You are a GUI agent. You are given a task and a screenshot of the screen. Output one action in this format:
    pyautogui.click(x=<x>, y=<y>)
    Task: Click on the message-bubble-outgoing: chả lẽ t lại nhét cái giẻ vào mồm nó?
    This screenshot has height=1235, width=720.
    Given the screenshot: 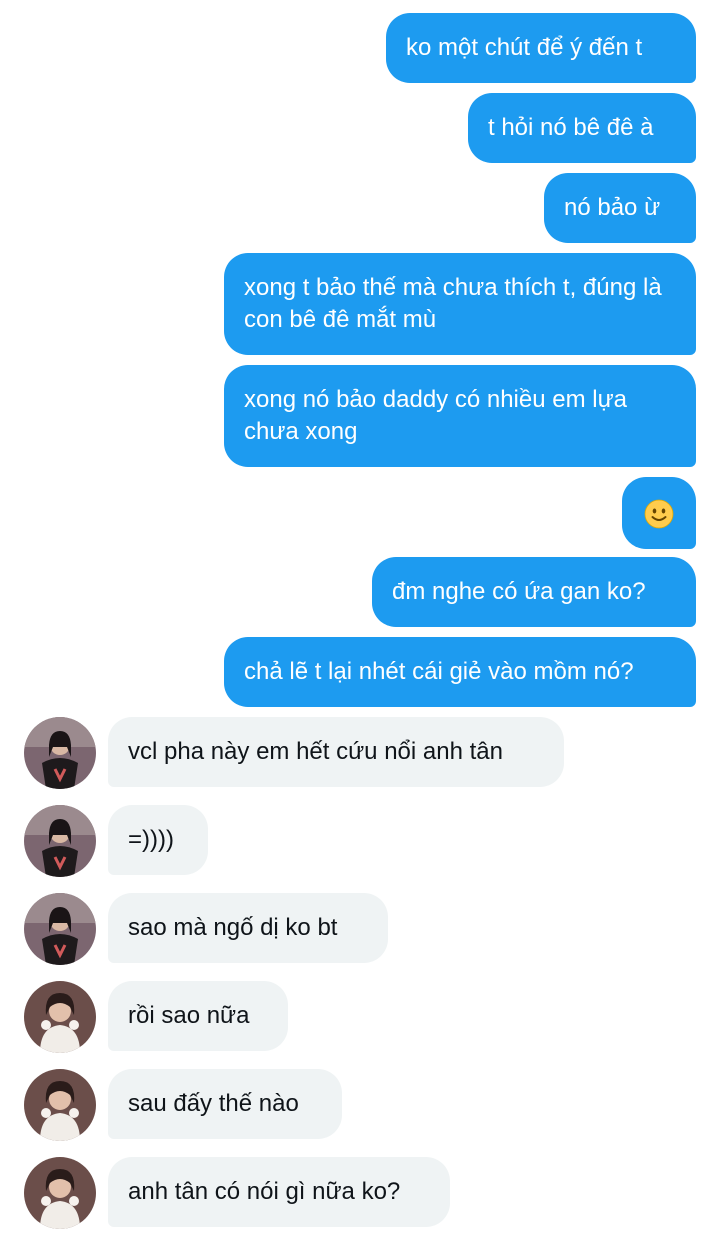 What is the action you would take?
    pyautogui.click(x=460, y=672)
    